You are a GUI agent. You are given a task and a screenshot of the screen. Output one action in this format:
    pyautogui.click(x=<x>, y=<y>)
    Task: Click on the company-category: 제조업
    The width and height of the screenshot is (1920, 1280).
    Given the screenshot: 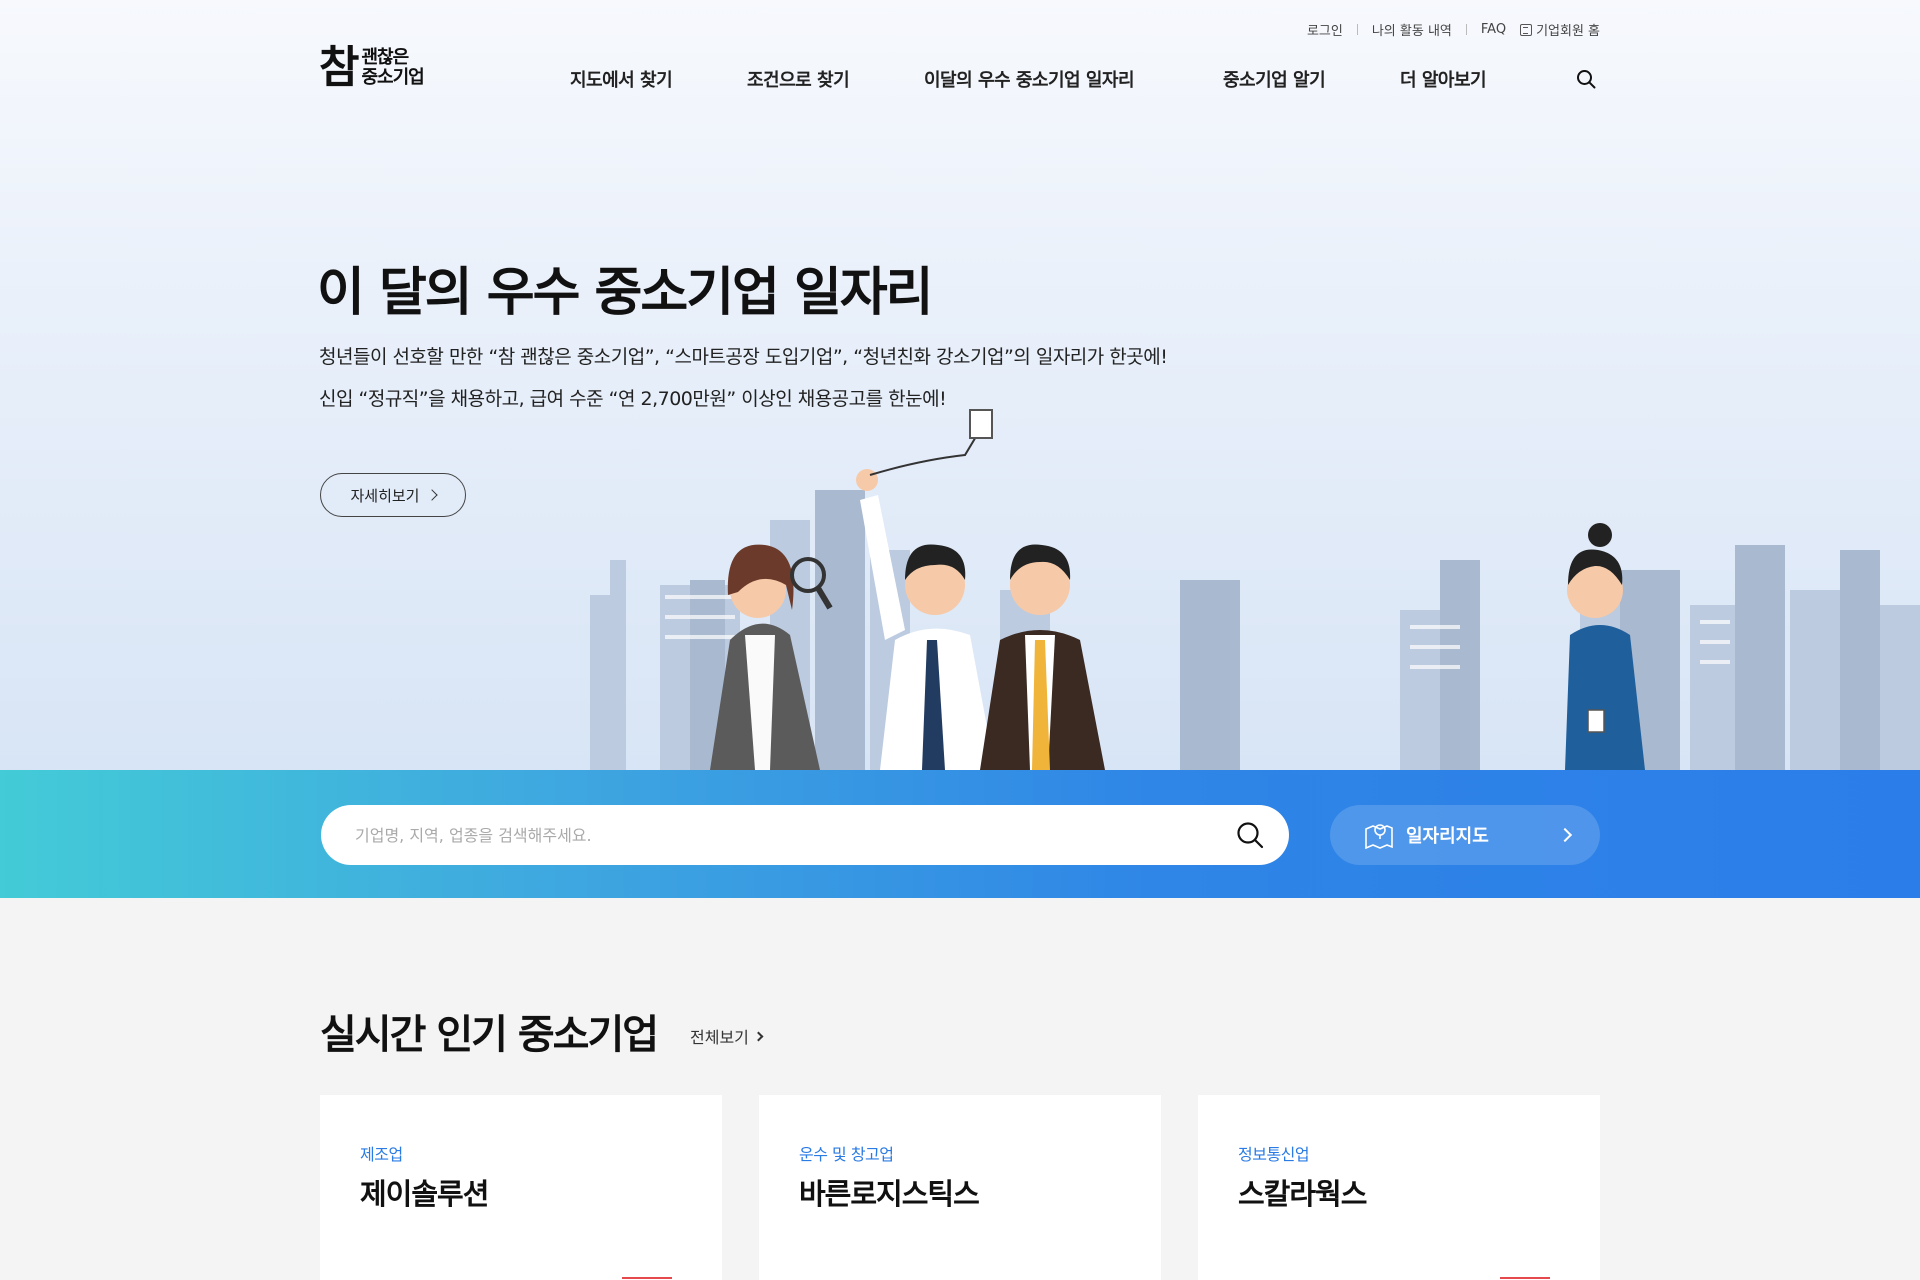 What is the action you would take?
    pyautogui.click(x=381, y=1154)
    